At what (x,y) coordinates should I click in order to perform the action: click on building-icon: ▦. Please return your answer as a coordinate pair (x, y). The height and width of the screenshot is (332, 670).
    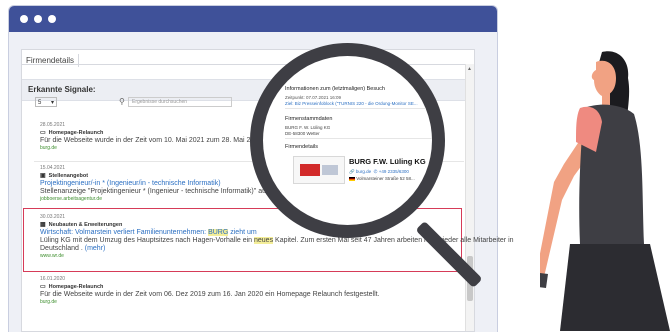
    Looking at the image, I should click on (43, 225).